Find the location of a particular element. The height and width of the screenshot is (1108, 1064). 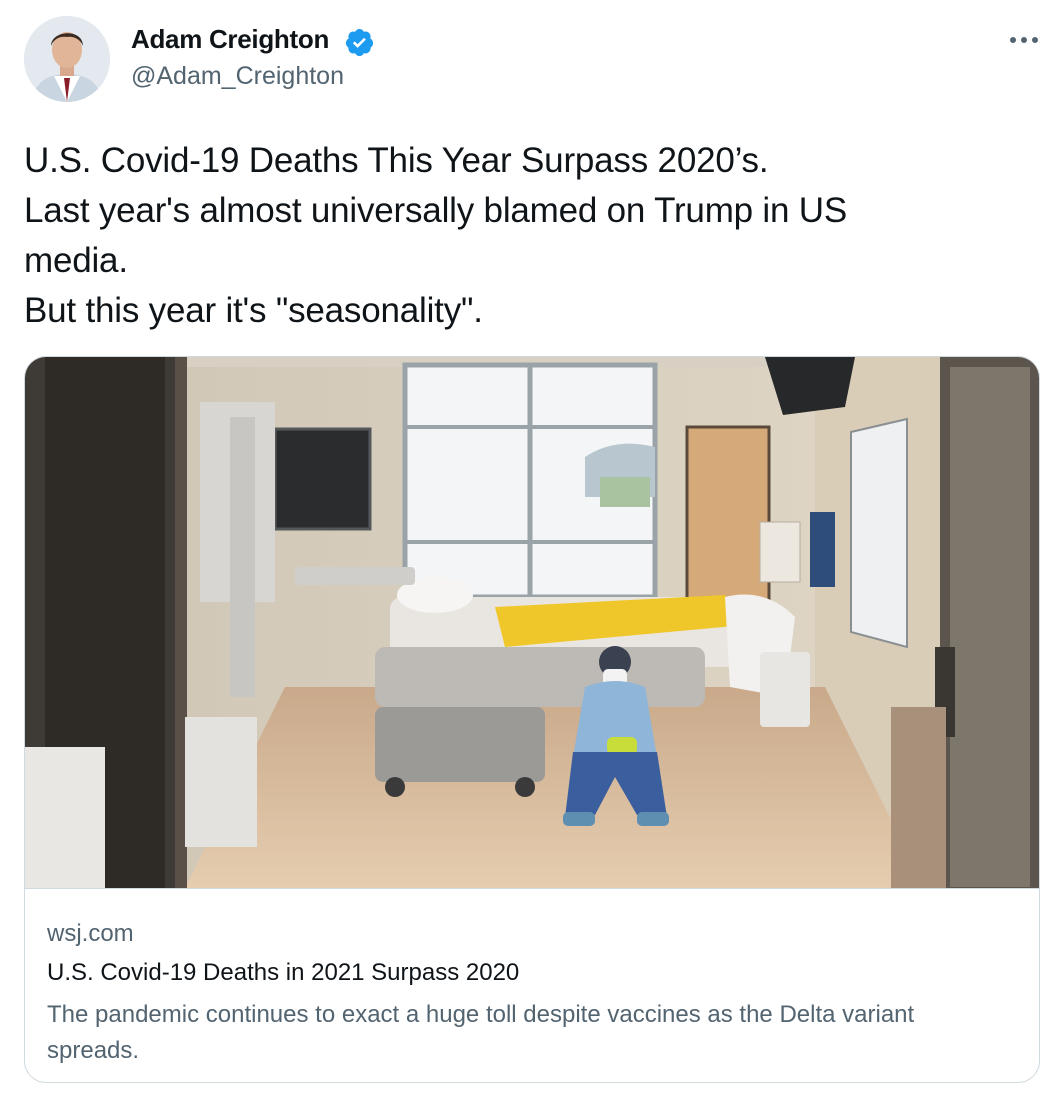

profile-photo is located at coordinates (67, 59).